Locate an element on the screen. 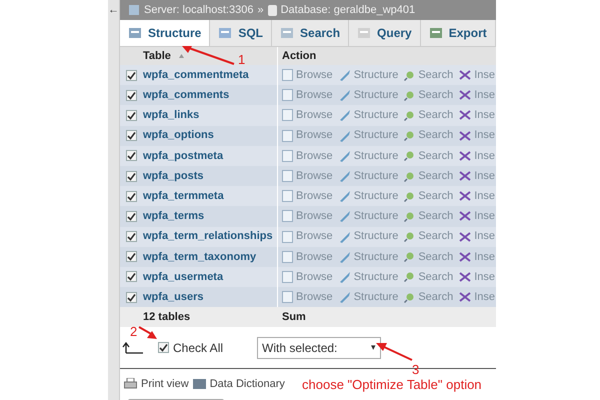 The image size is (600, 400). with-selected-dropdown: With selected: ▾ is located at coordinates (319, 347).